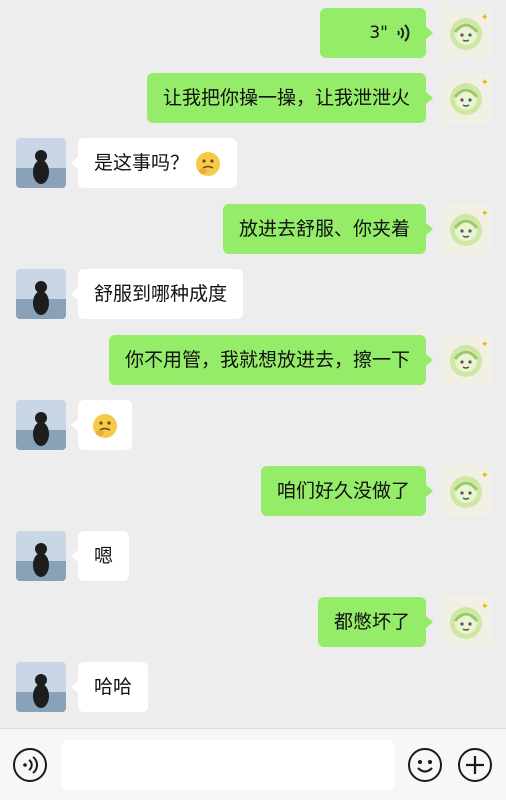  Describe the element at coordinates (228, 765) in the screenshot. I see `message-input` at that location.